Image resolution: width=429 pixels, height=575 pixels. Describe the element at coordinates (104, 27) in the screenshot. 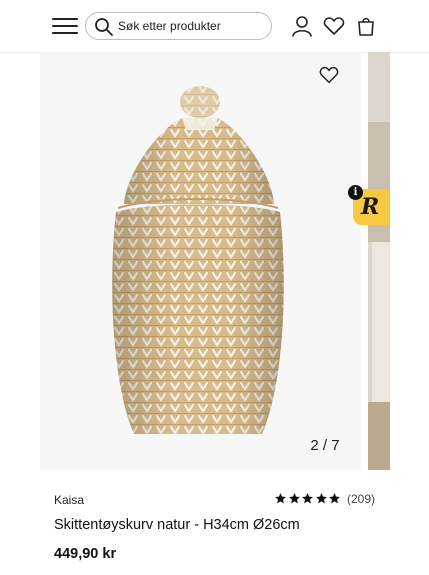

I see `search-icon` at that location.